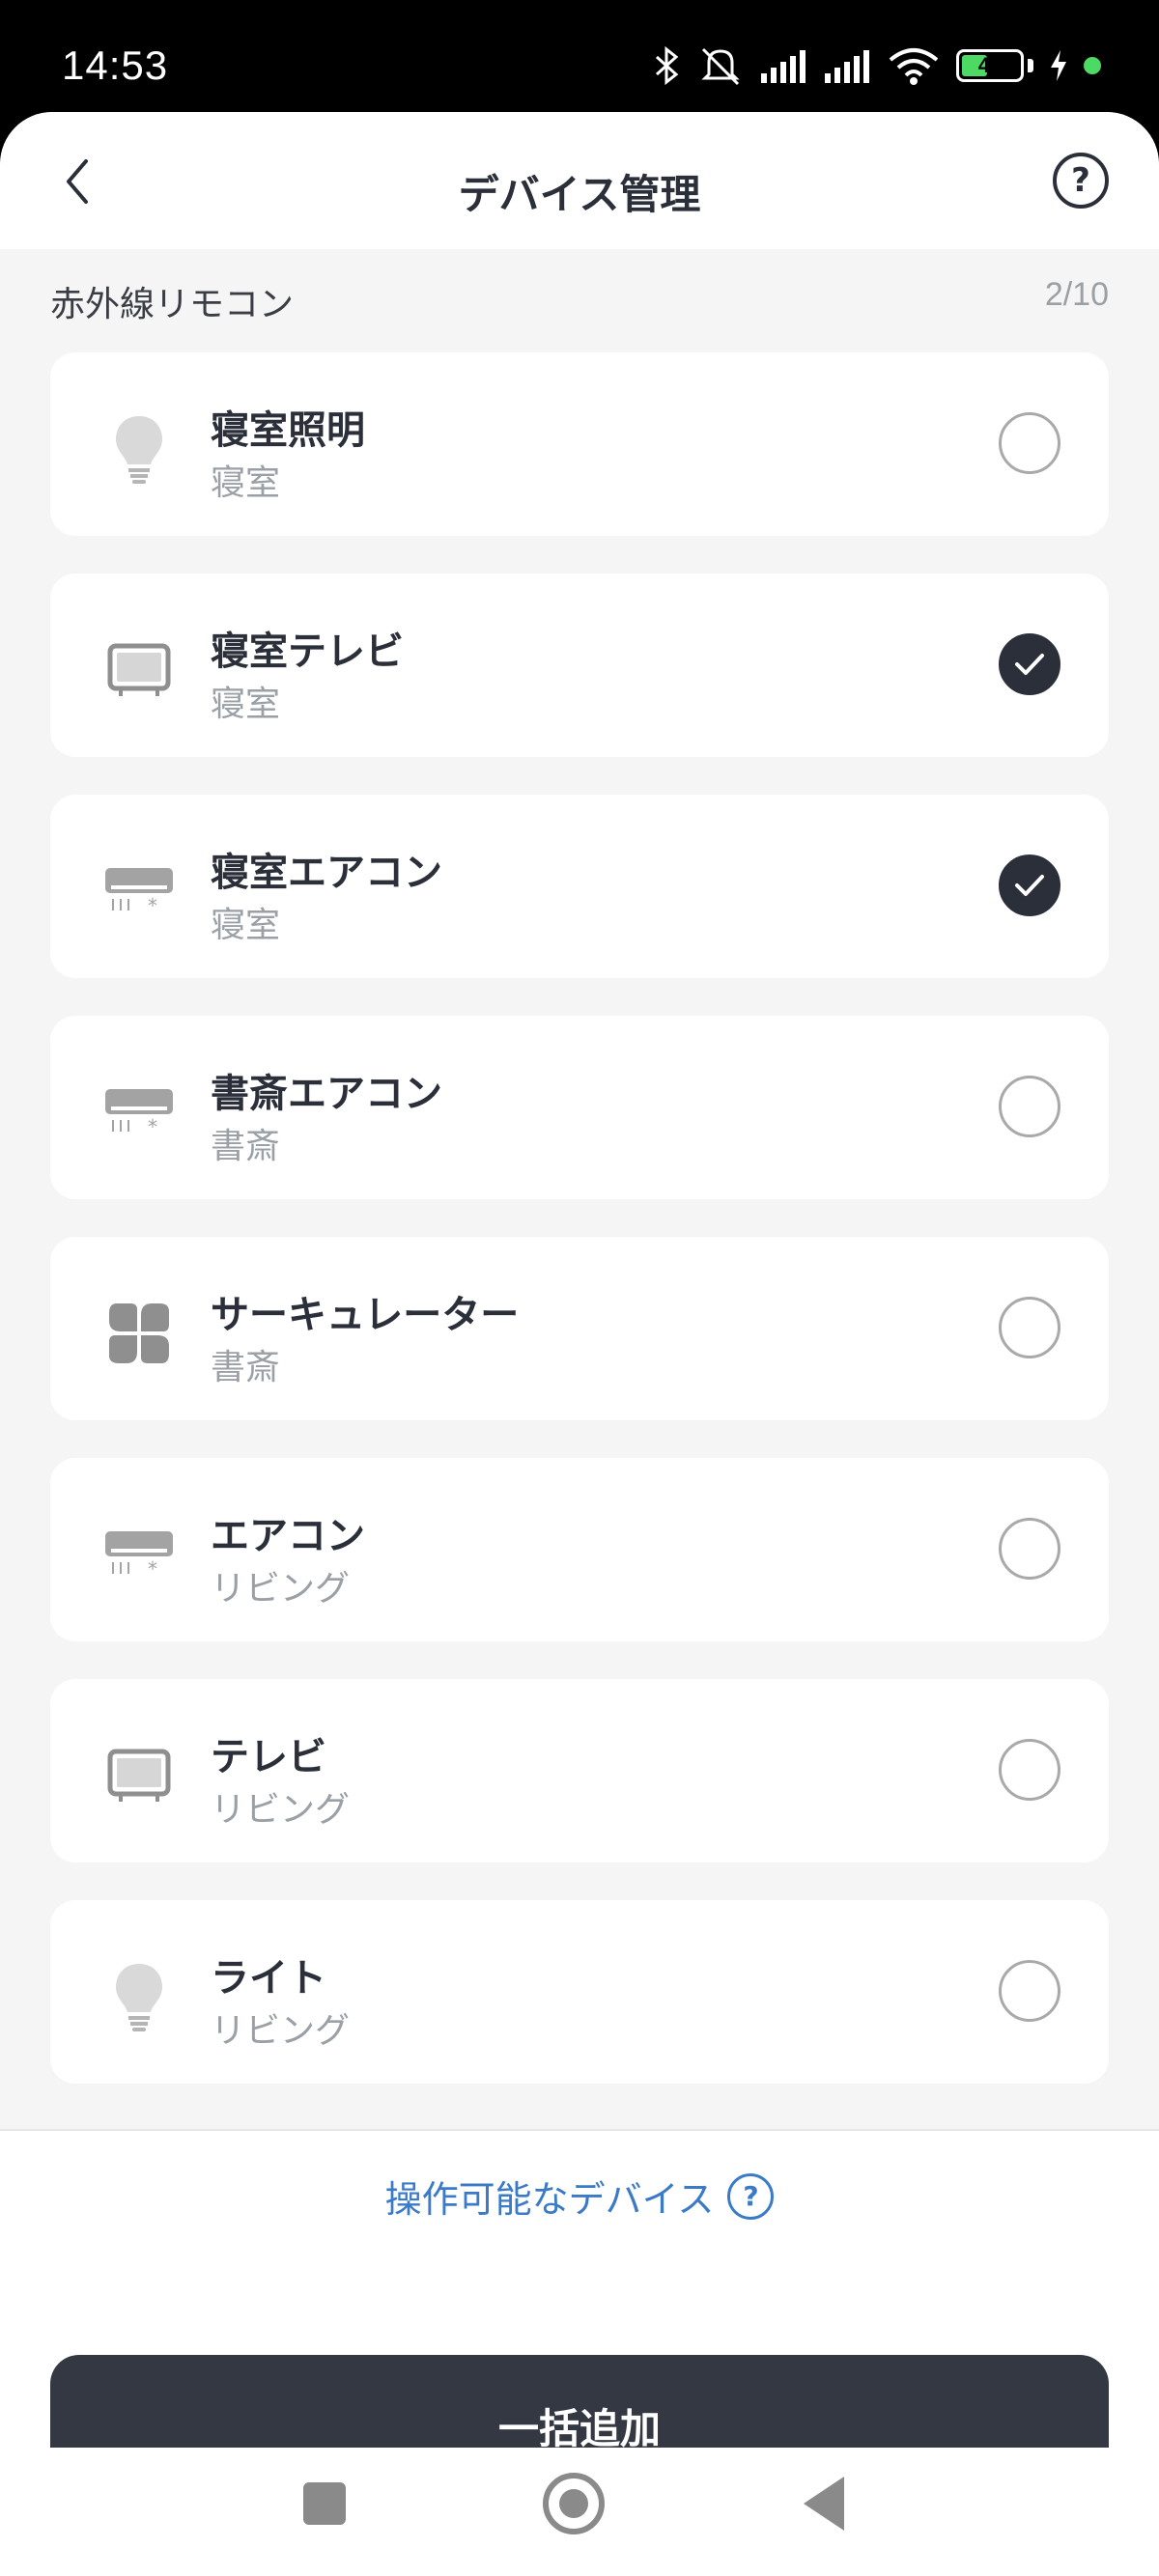 This screenshot has height=2576, width=1159. Describe the element at coordinates (574, 2504) in the screenshot. I see `home-button` at that location.